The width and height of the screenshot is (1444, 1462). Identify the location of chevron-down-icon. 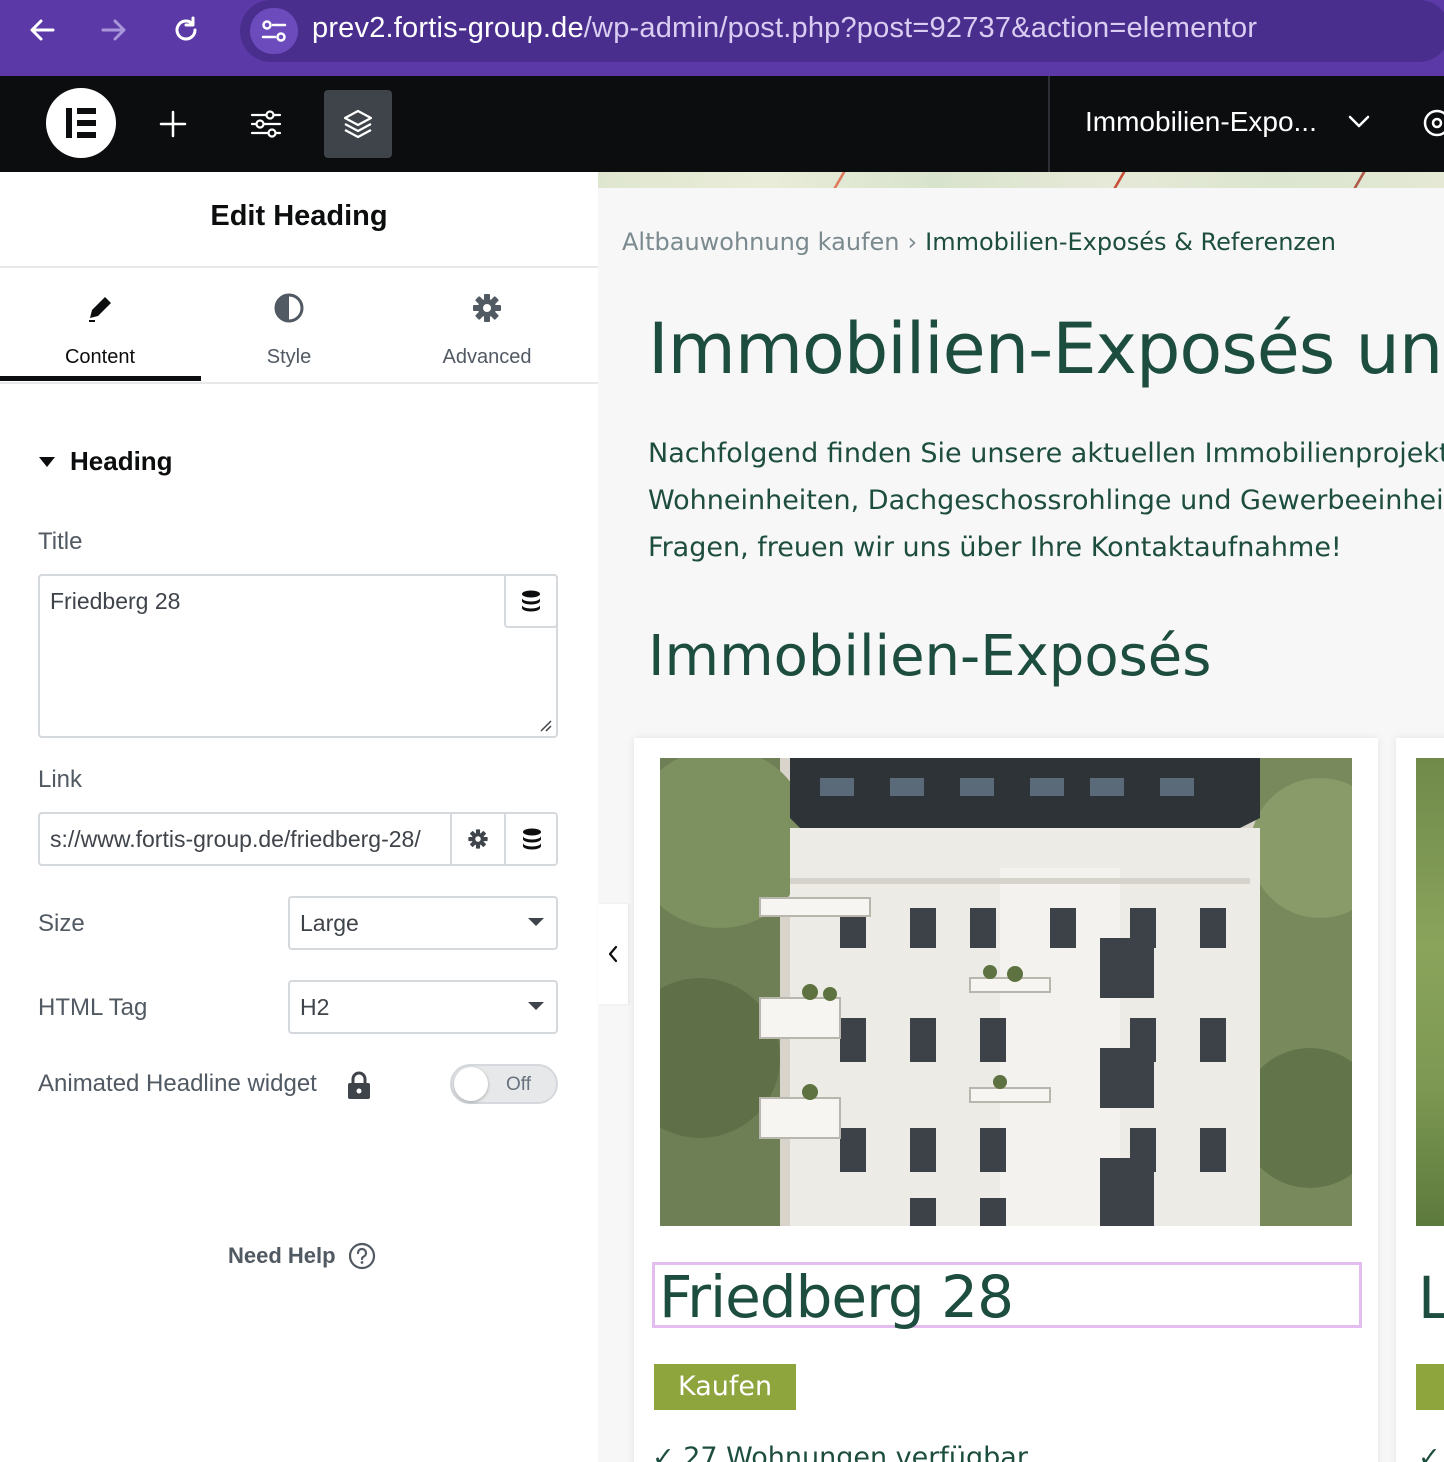
(1359, 121).